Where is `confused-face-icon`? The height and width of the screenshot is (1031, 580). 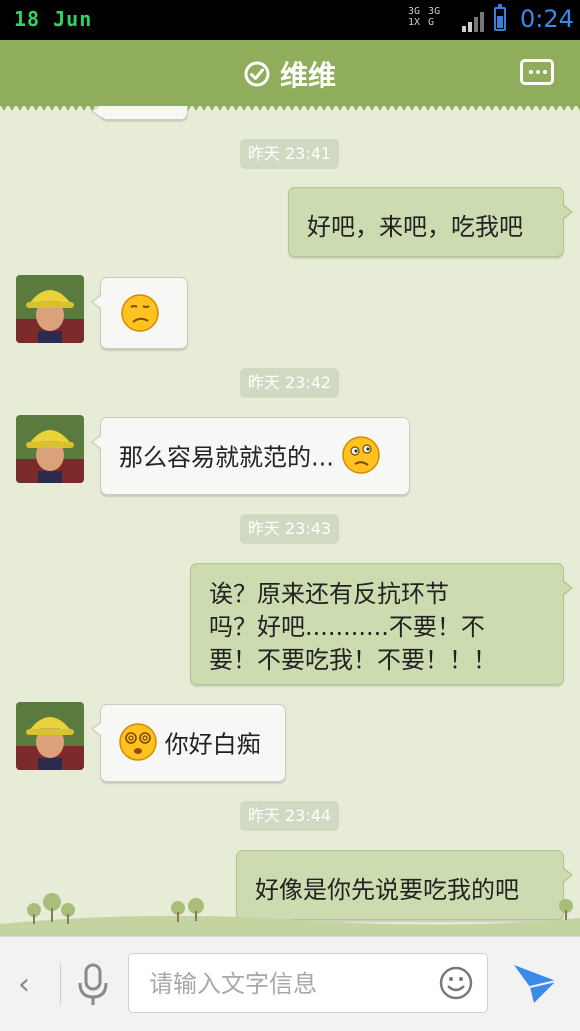
confused-face-icon is located at coordinates (140, 313).